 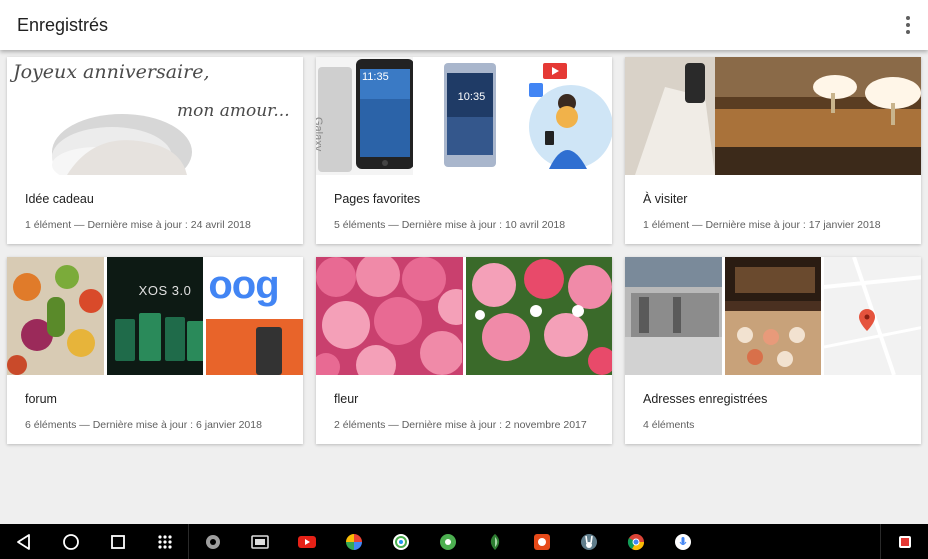 What do you see at coordinates (588, 541) in the screenshot?
I see `rabbit-app-icon` at bounding box center [588, 541].